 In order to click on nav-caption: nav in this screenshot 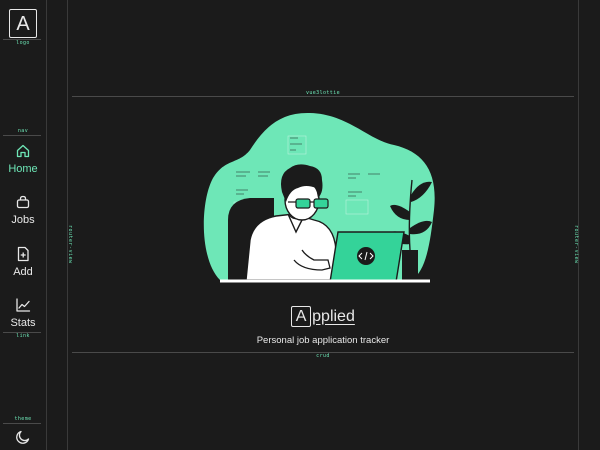, I will do `click(23, 131)`.